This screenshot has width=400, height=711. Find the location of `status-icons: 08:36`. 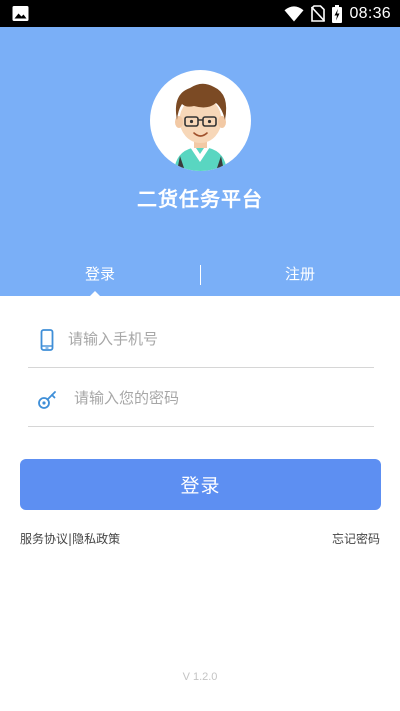

status-icons: 08:36 is located at coordinates (337, 13).